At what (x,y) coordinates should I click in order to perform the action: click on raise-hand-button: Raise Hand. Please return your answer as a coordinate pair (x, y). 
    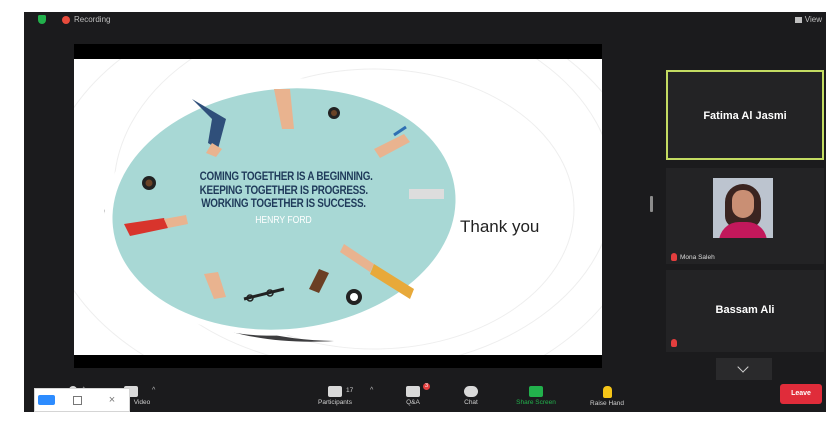
    Looking at the image, I should click on (607, 398).